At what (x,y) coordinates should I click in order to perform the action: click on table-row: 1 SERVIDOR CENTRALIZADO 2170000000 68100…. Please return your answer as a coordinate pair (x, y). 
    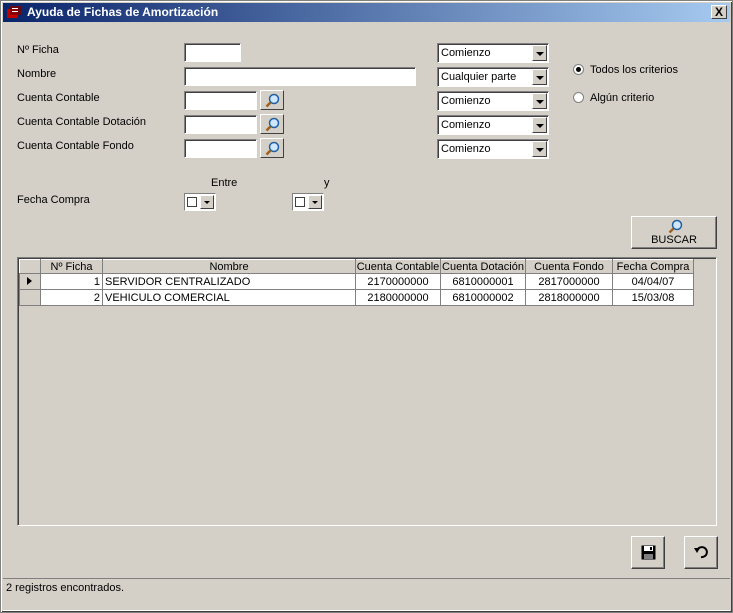
    Looking at the image, I should click on (356, 281).